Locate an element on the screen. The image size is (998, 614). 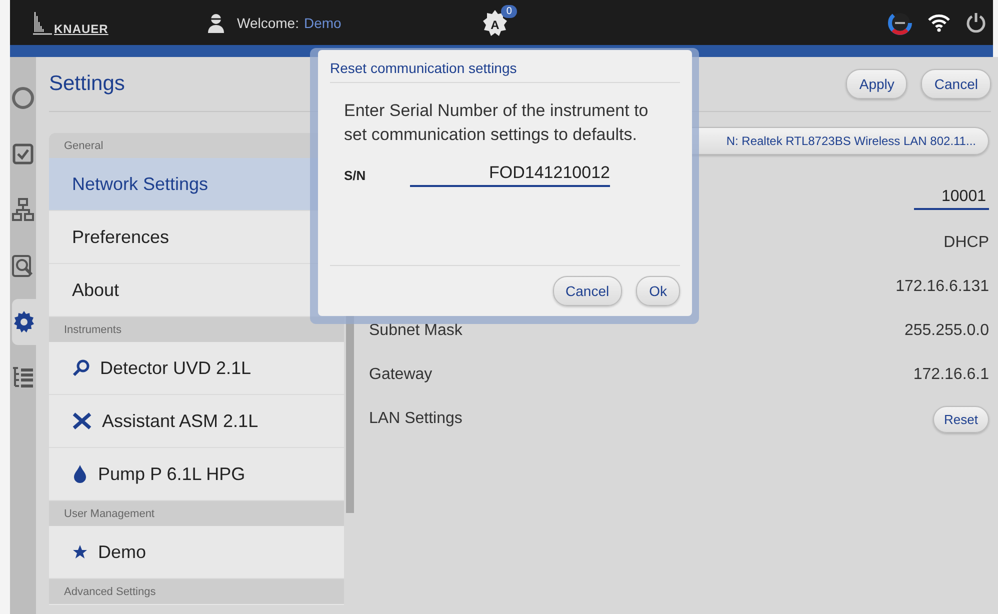
item-label: Pump P 6.1L HPG is located at coordinates (172, 474).